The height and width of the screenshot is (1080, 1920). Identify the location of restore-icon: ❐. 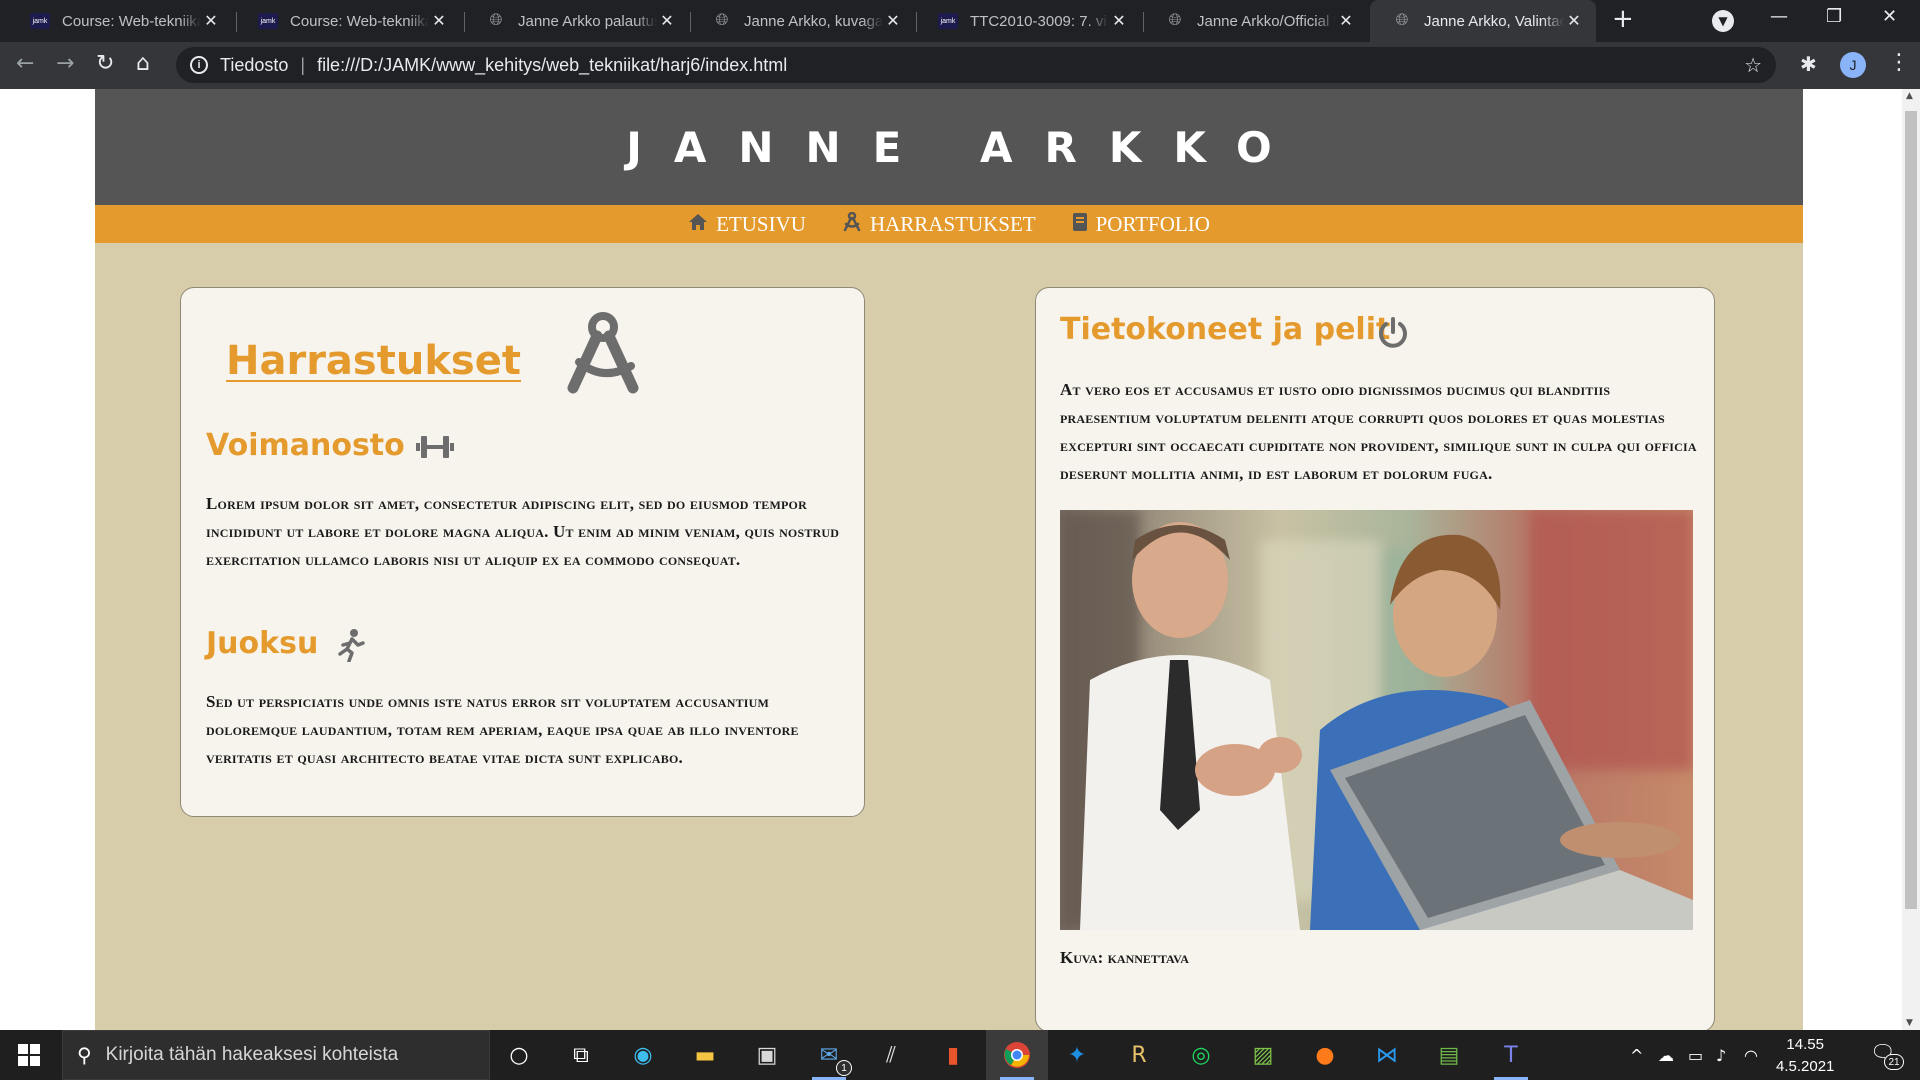
(1834, 16).